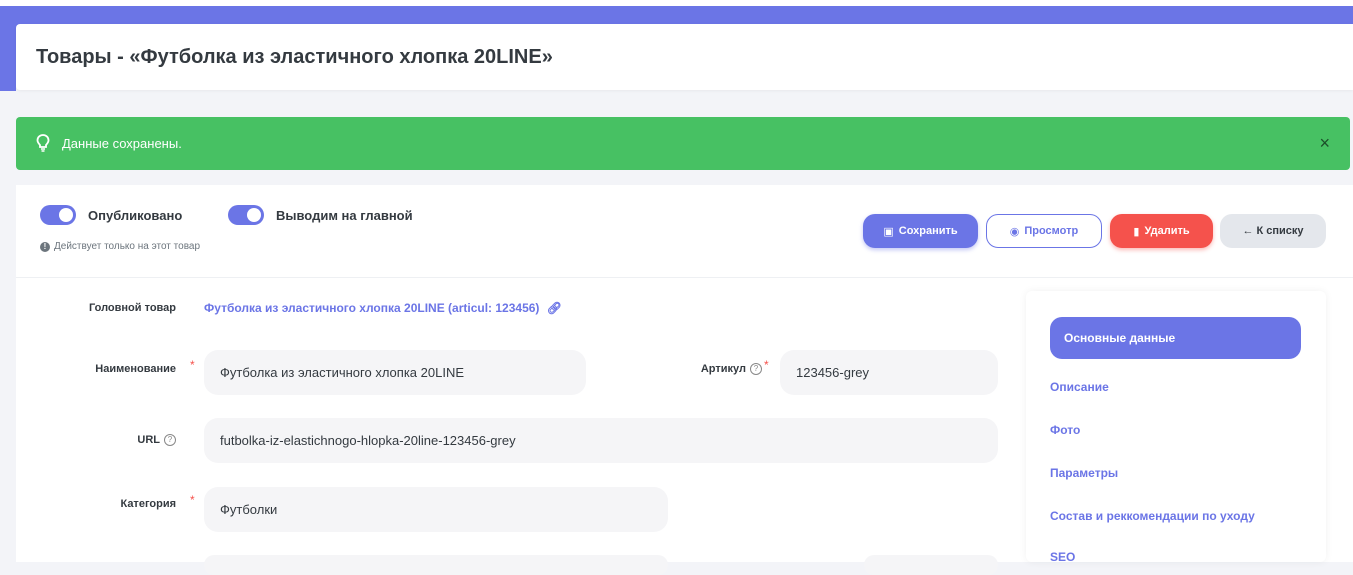  What do you see at coordinates (246, 215) in the screenshot?
I see `featured-toggle` at bounding box center [246, 215].